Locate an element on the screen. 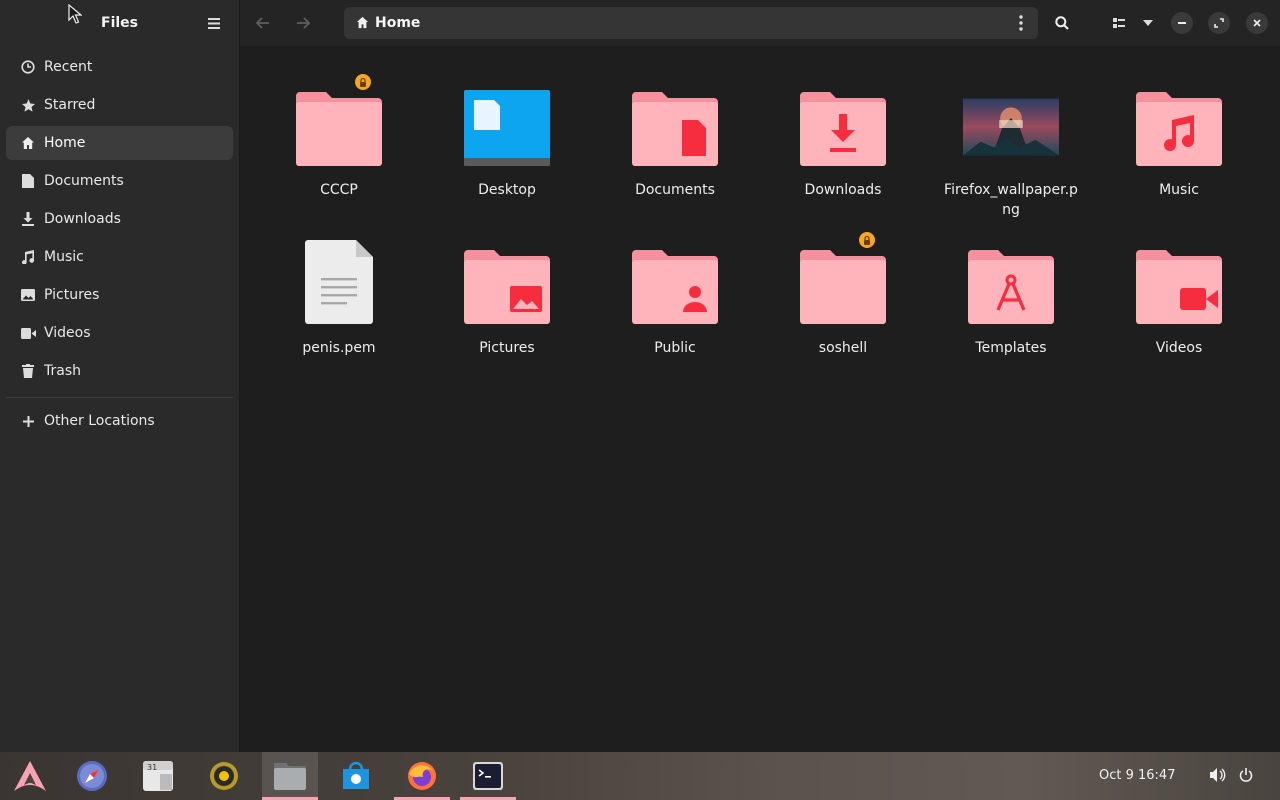  music-icon is located at coordinates (28, 257).